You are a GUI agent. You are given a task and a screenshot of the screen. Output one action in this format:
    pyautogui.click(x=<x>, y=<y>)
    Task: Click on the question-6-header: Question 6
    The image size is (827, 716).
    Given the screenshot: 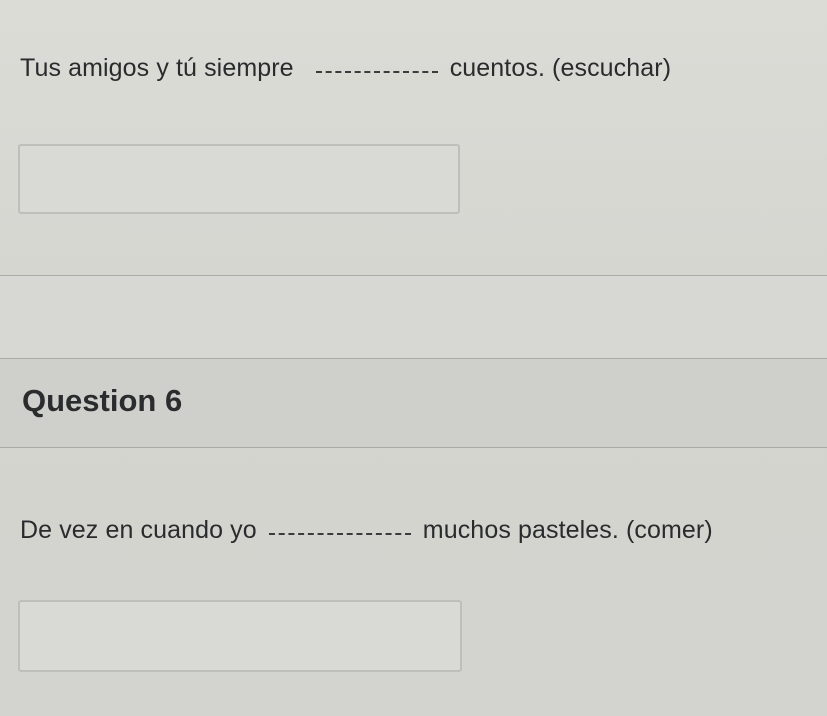 What is the action you would take?
    pyautogui.click(x=413, y=403)
    